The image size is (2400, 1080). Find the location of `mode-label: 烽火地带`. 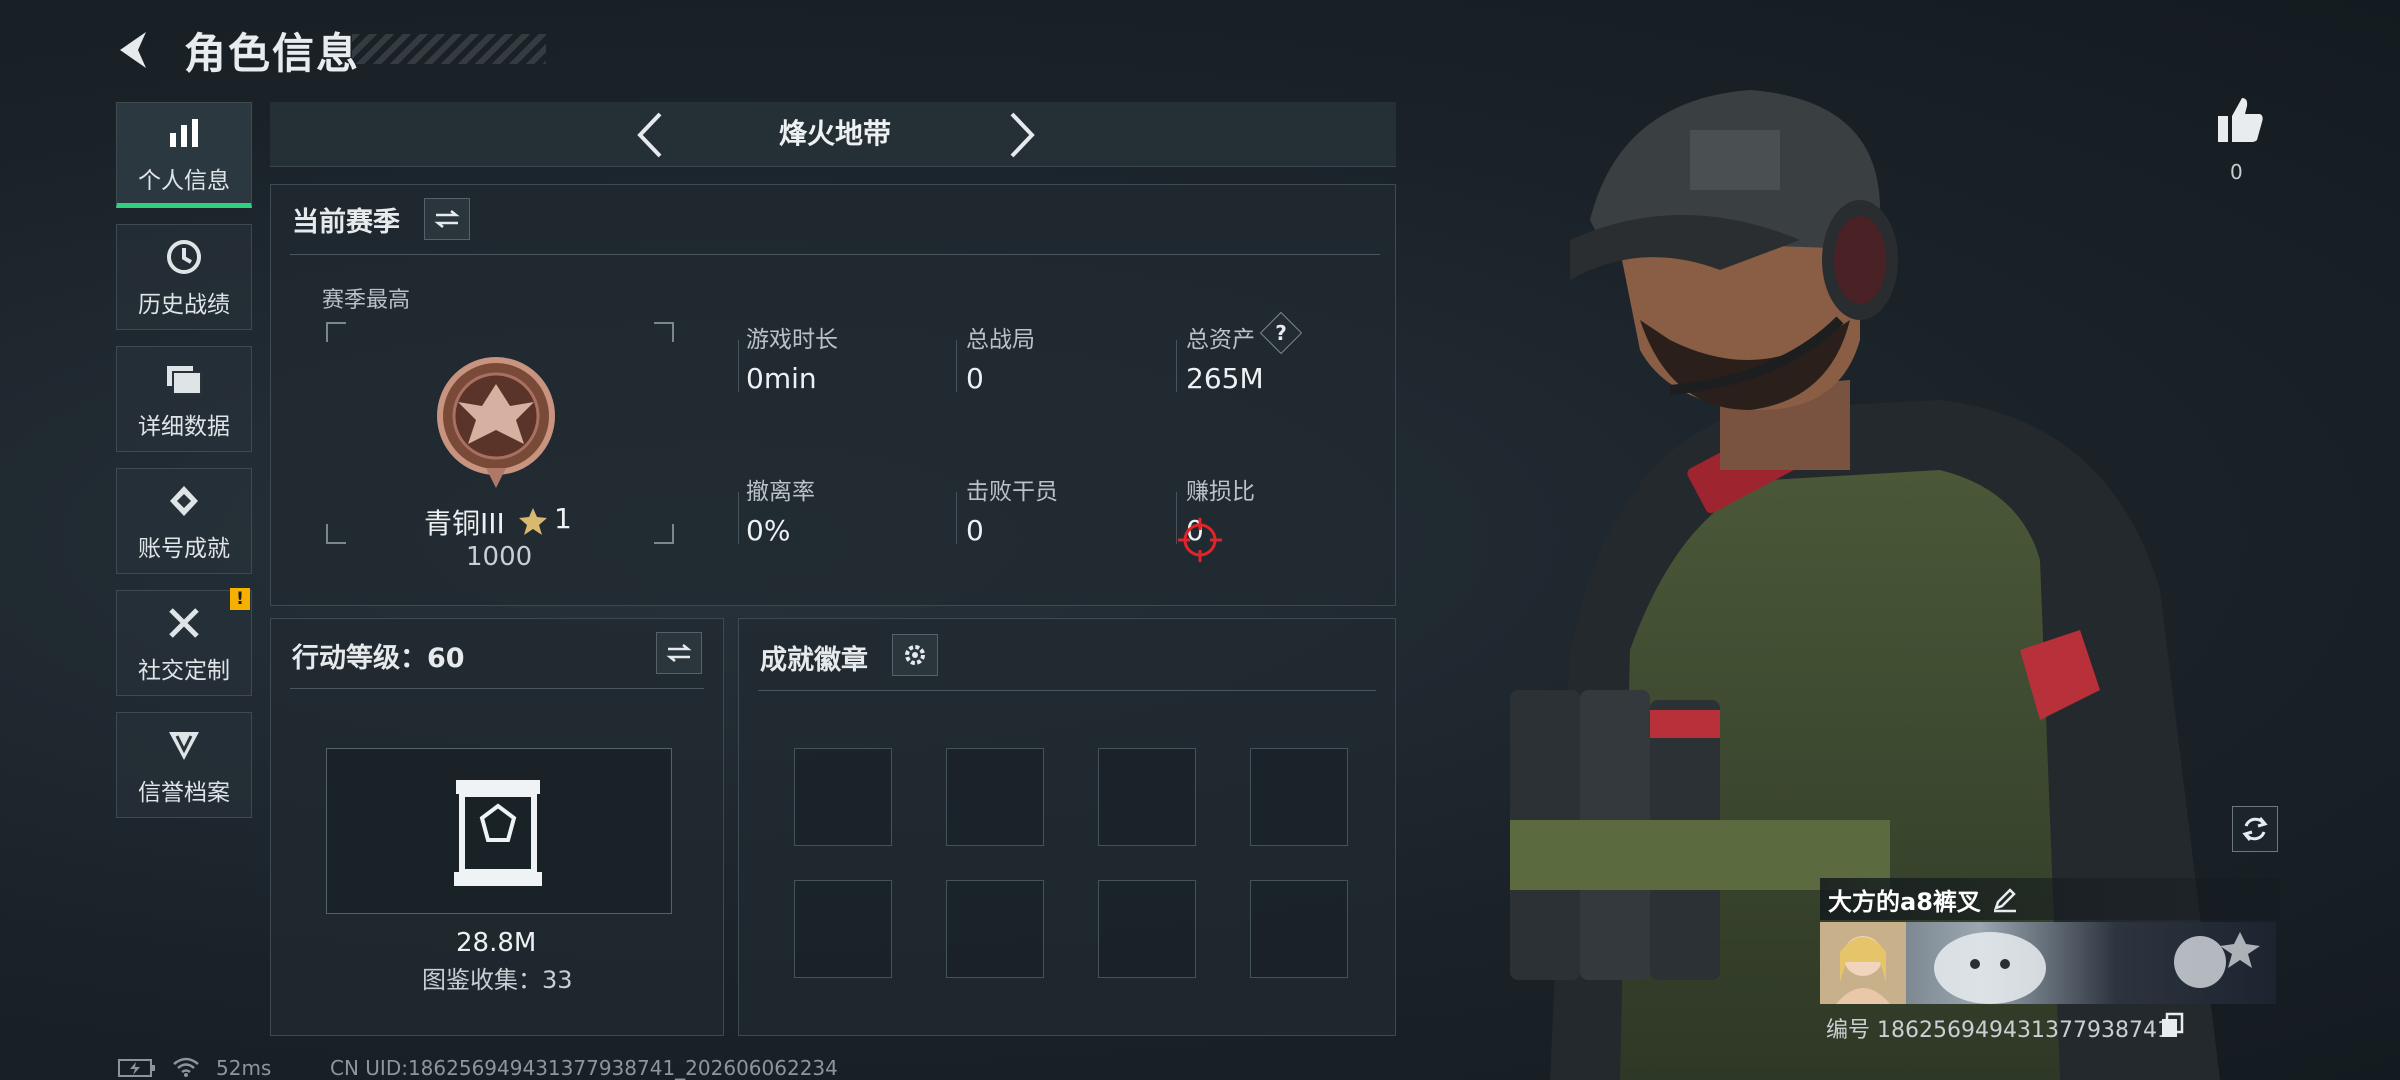

mode-label: 烽火地带 is located at coordinates (834, 133).